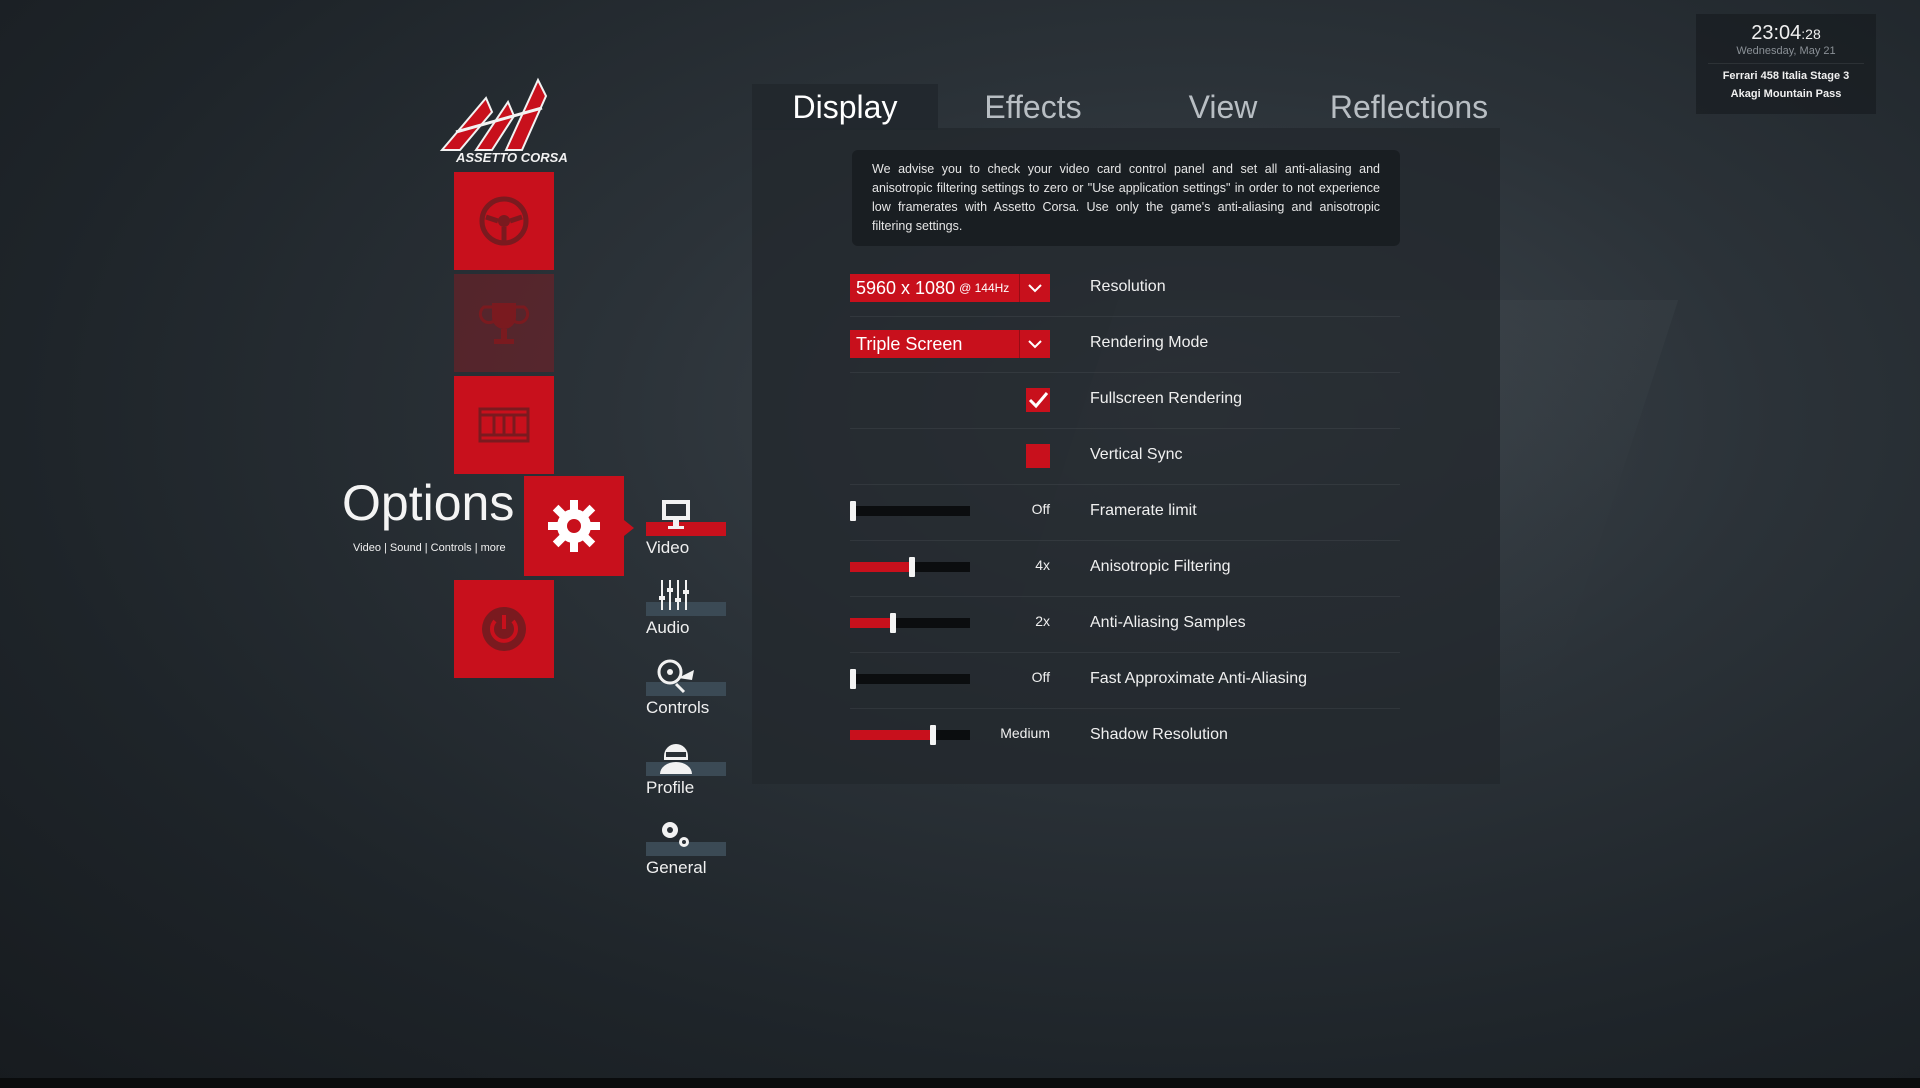 The image size is (1920, 1088). I want to click on film-strip-icon, so click(504, 425).